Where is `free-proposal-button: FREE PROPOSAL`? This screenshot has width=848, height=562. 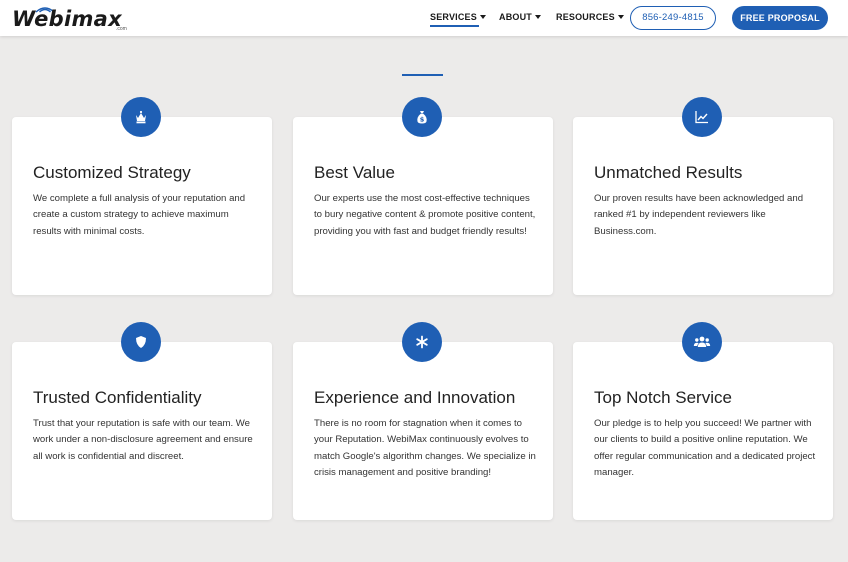
free-proposal-button: FREE PROPOSAL is located at coordinates (780, 18).